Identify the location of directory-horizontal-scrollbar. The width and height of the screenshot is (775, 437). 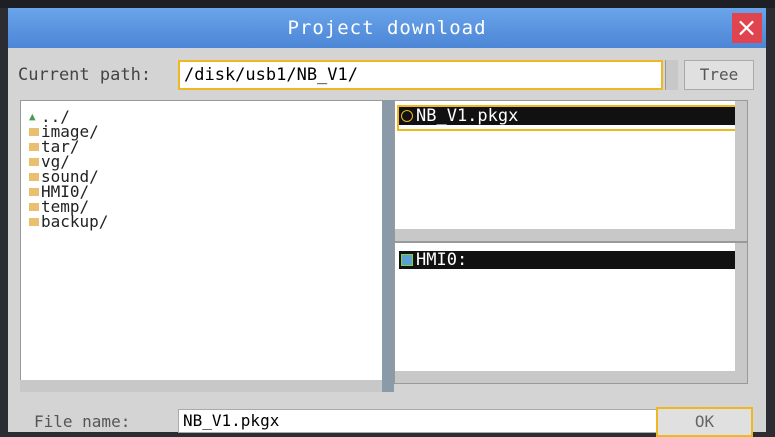
(201, 386).